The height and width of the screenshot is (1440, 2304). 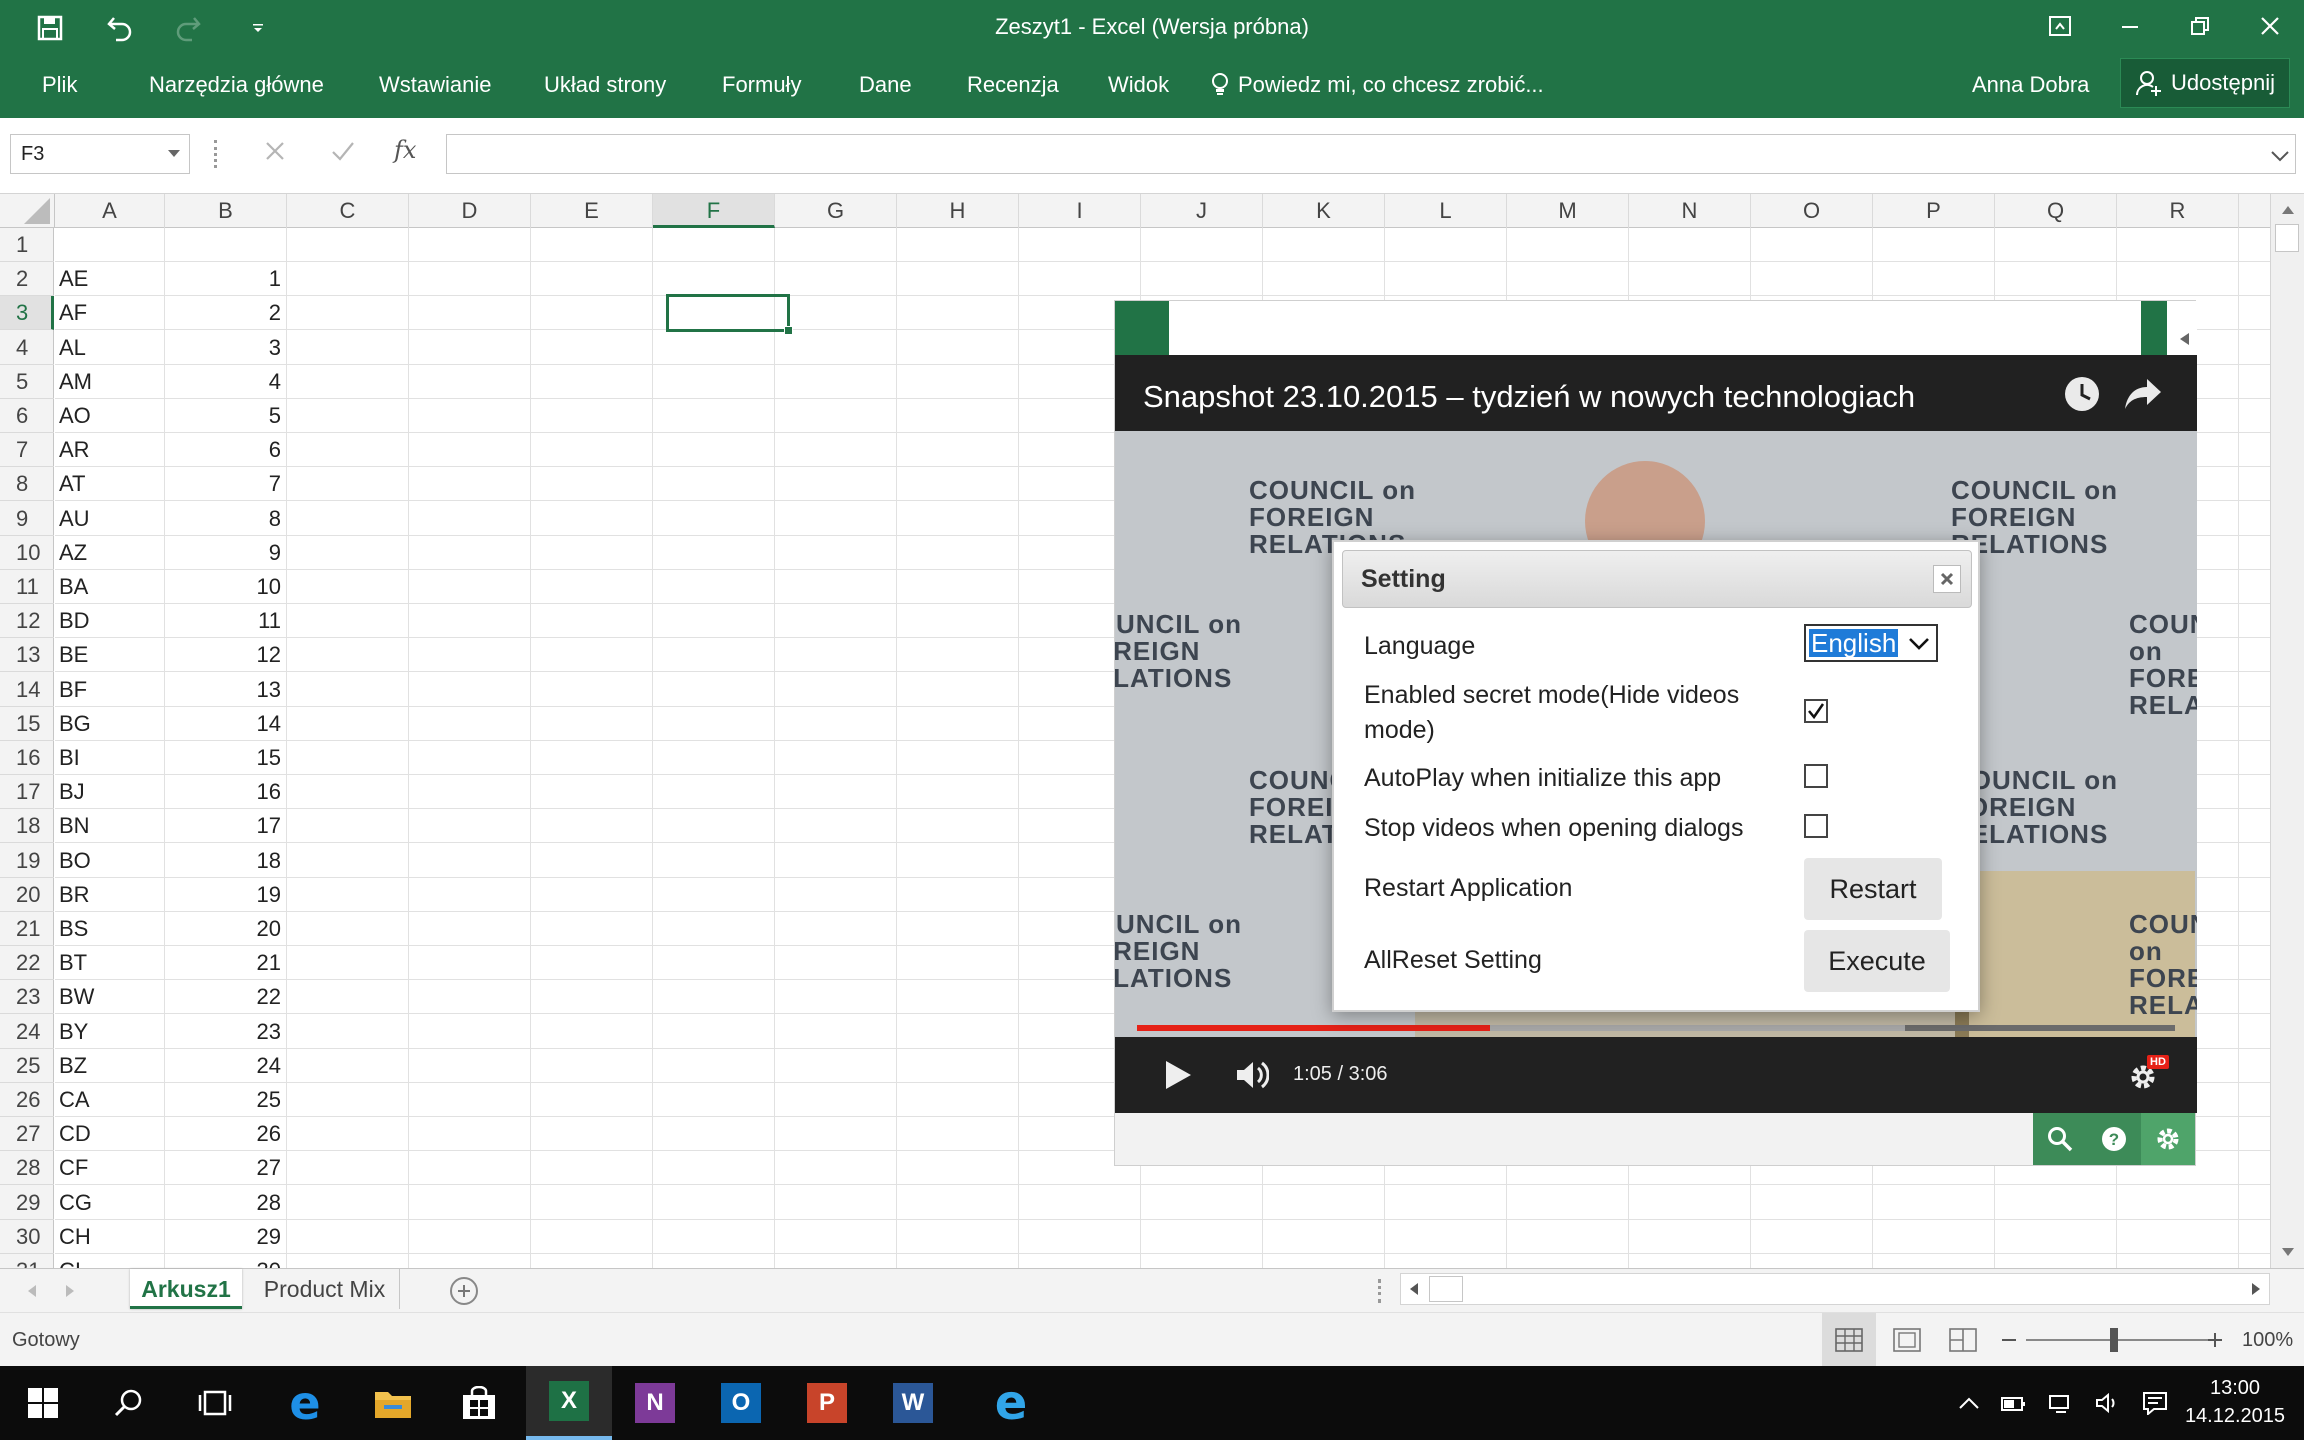 I want to click on cell-a12: BD, so click(x=74, y=621).